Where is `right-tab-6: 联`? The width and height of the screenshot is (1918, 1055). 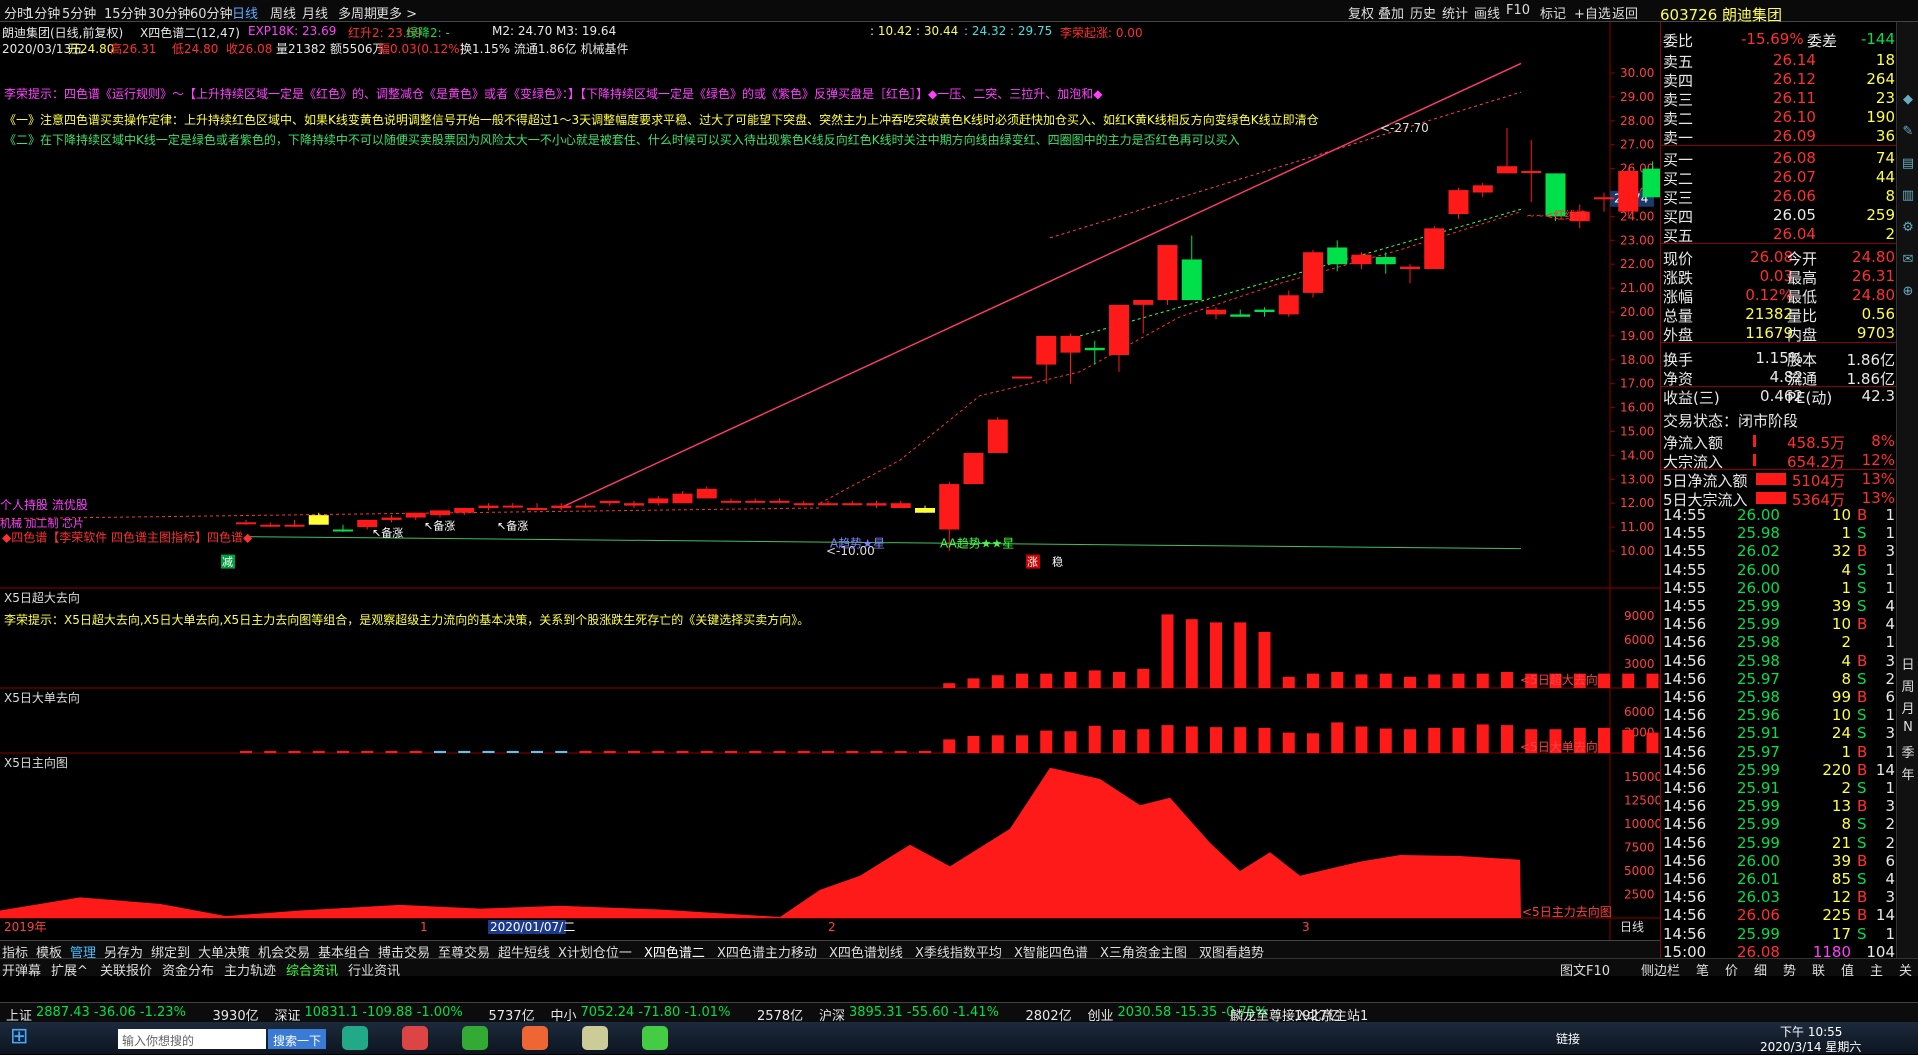
right-tab-6: 联 is located at coordinates (1818, 969).